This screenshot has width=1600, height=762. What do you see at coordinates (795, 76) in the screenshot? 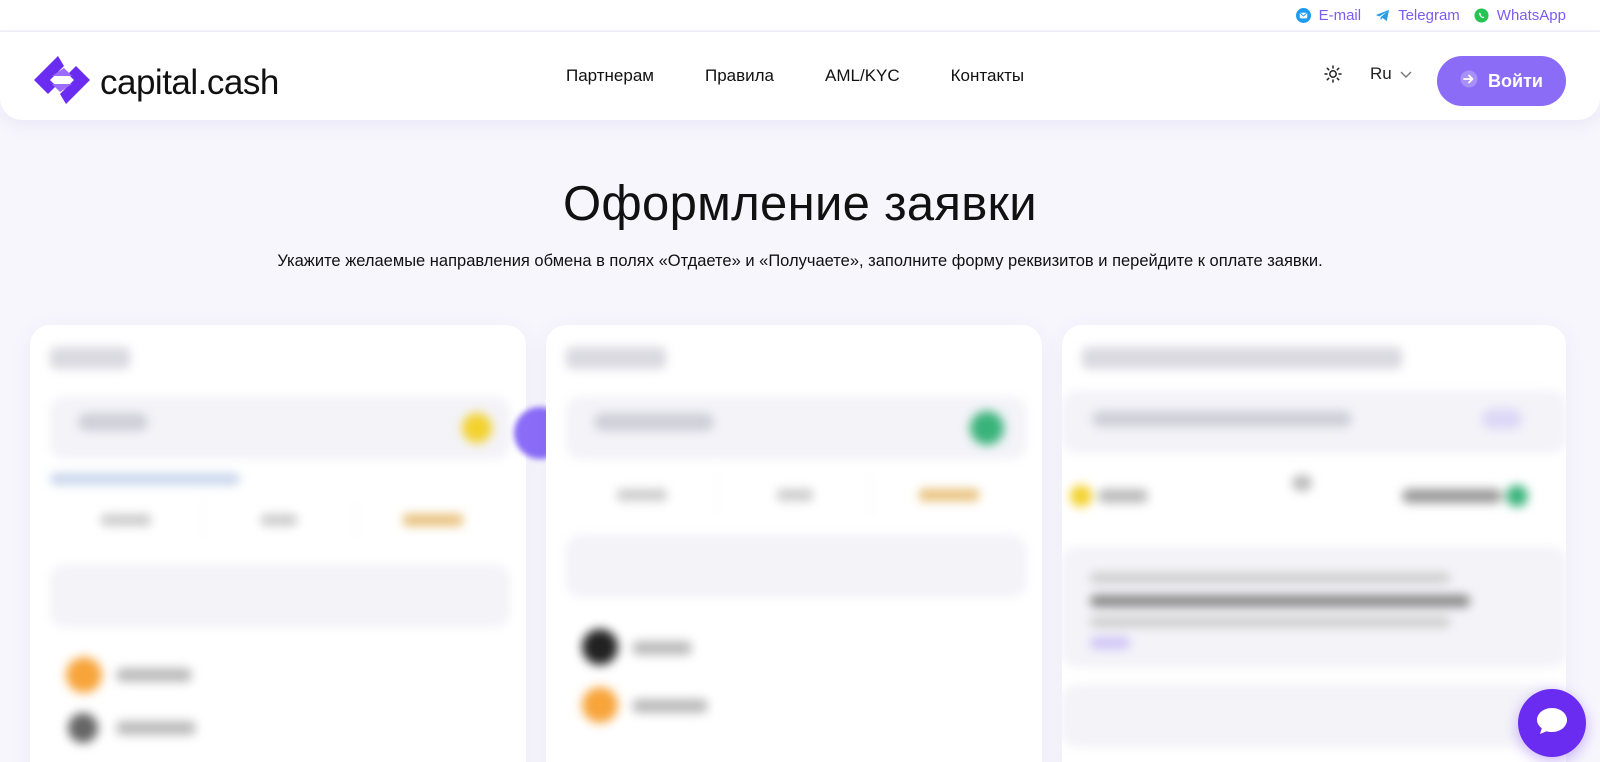
I see `main-nav: Партнерам Правила AML/KYC Контакты` at bounding box center [795, 76].